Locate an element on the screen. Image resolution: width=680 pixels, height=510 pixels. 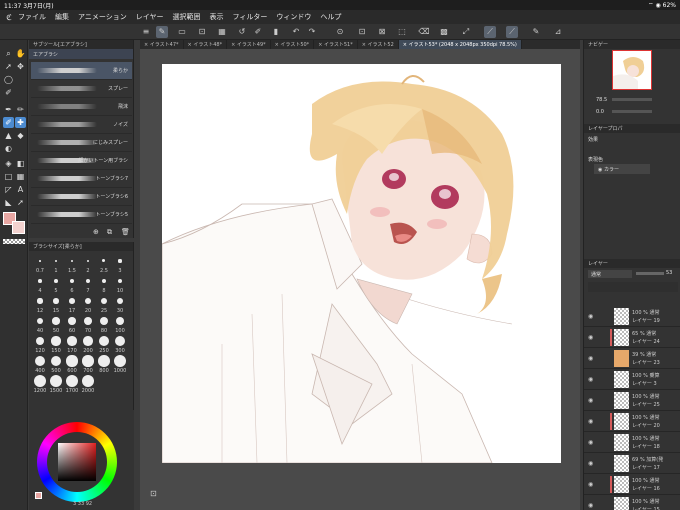
guide-icon: ▮ is located at coordinates (276, 32).